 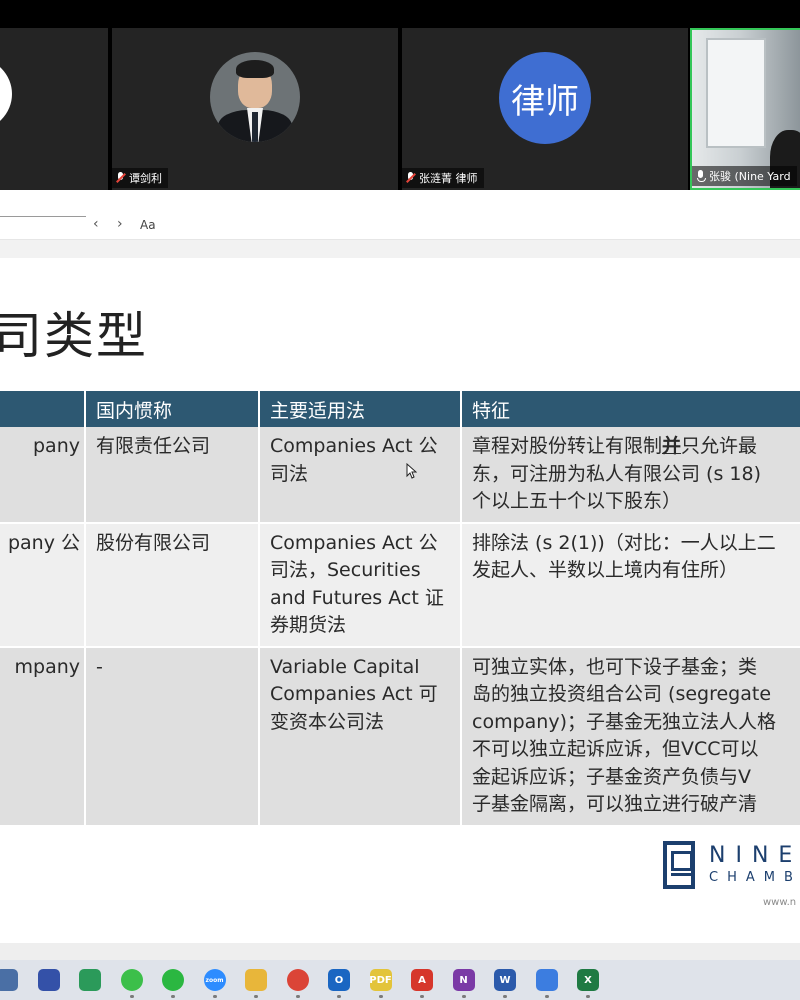 What do you see at coordinates (624, 721) in the screenshot?
I see `cell-line: company)；子基金无独立法人人格` at bounding box center [624, 721].